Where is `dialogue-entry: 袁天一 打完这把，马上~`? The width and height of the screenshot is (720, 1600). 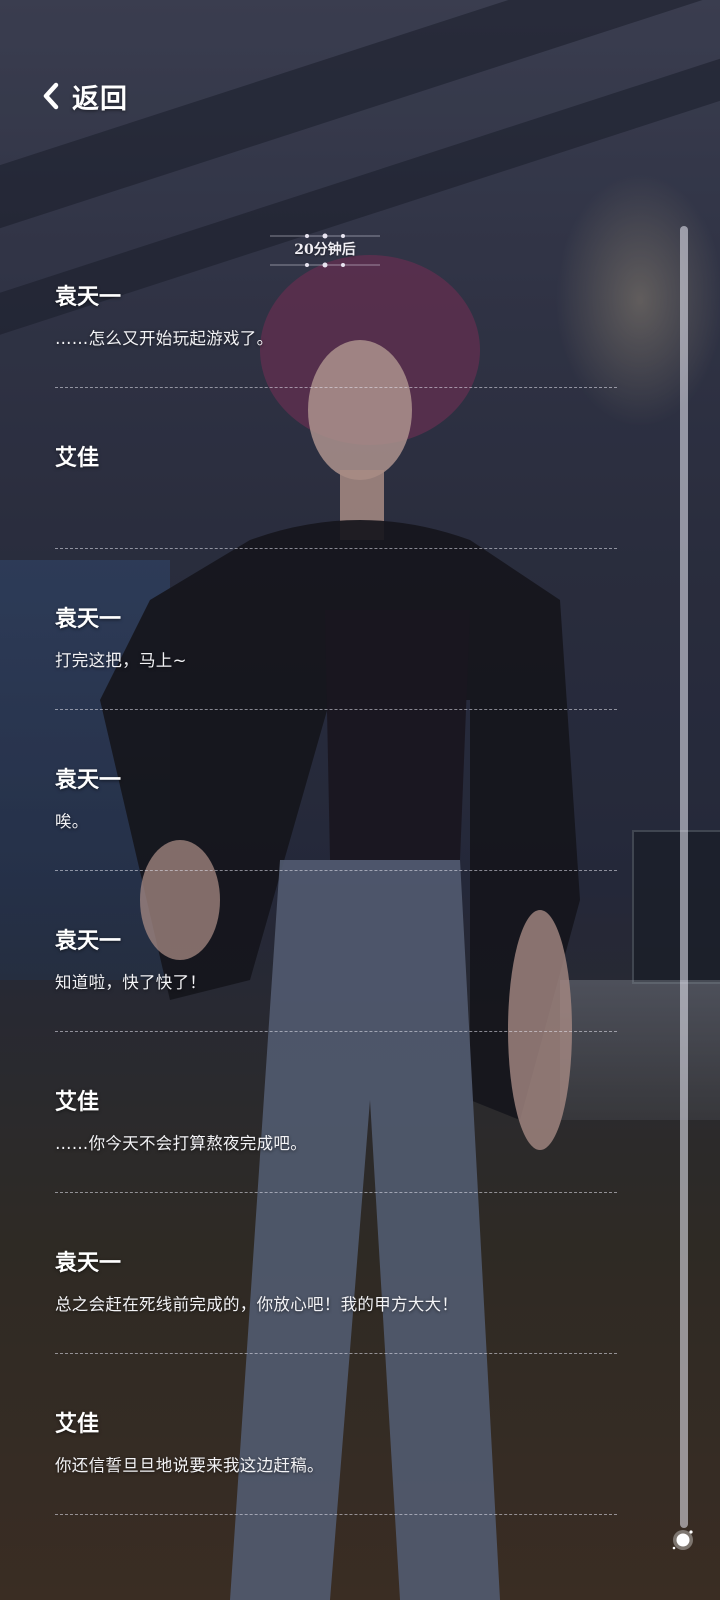
dialogue-entry: 袁天一 打完这把，马上~ is located at coordinates (336, 677).